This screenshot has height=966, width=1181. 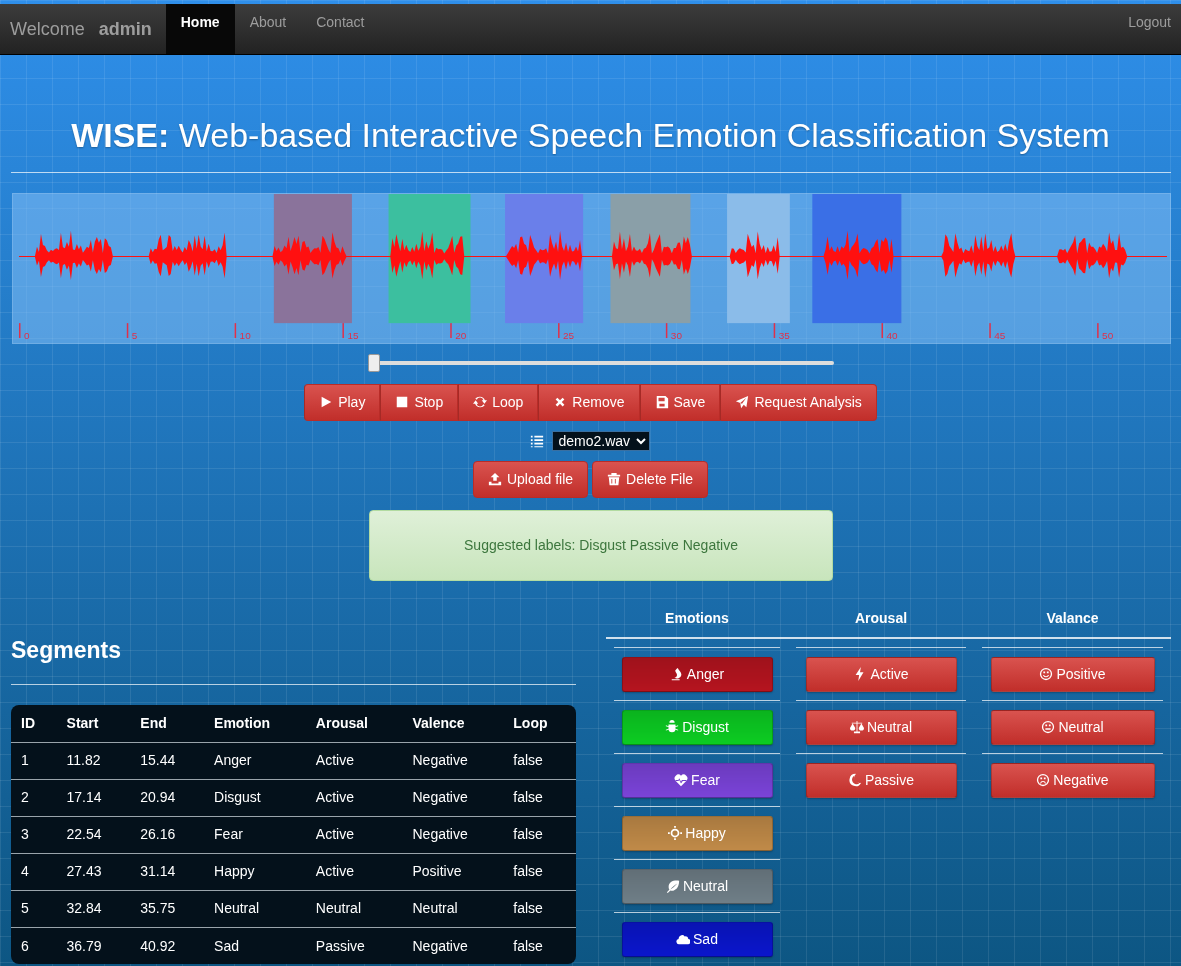 What do you see at coordinates (881, 618) in the screenshot?
I see `column-heading: Arousal` at bounding box center [881, 618].